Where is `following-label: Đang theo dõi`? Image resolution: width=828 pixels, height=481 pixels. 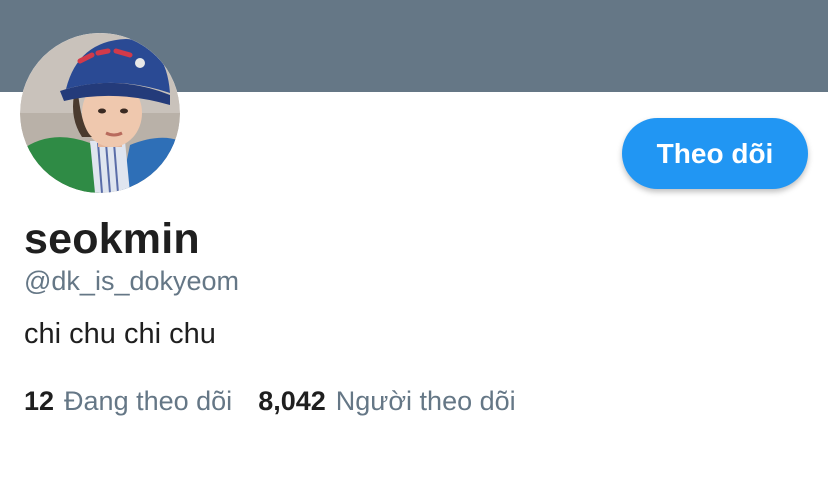
following-label: Đang theo dõi is located at coordinates (148, 401).